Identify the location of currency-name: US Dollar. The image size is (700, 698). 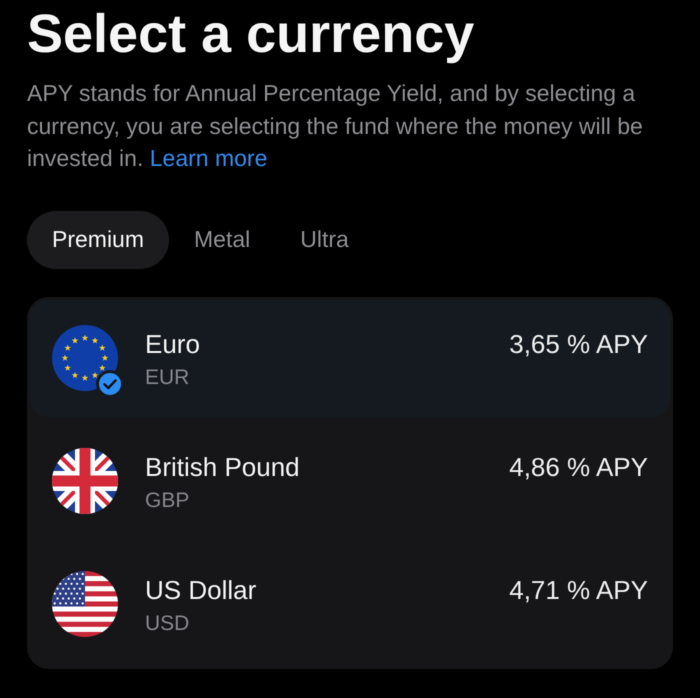
(200, 590).